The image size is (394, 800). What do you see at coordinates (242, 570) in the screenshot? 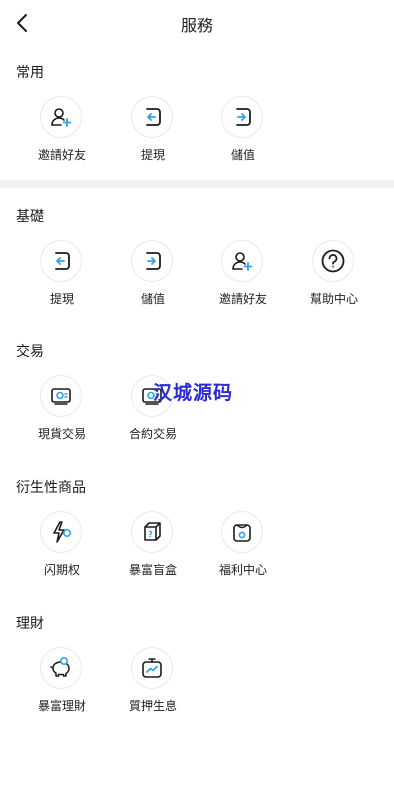
I see `service-label: 福利中心` at bounding box center [242, 570].